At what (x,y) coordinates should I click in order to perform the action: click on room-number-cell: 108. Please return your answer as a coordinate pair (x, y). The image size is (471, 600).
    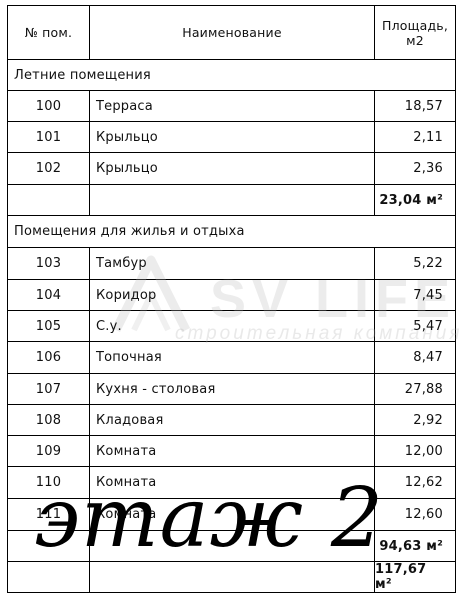
    Looking at the image, I should click on (48, 420).